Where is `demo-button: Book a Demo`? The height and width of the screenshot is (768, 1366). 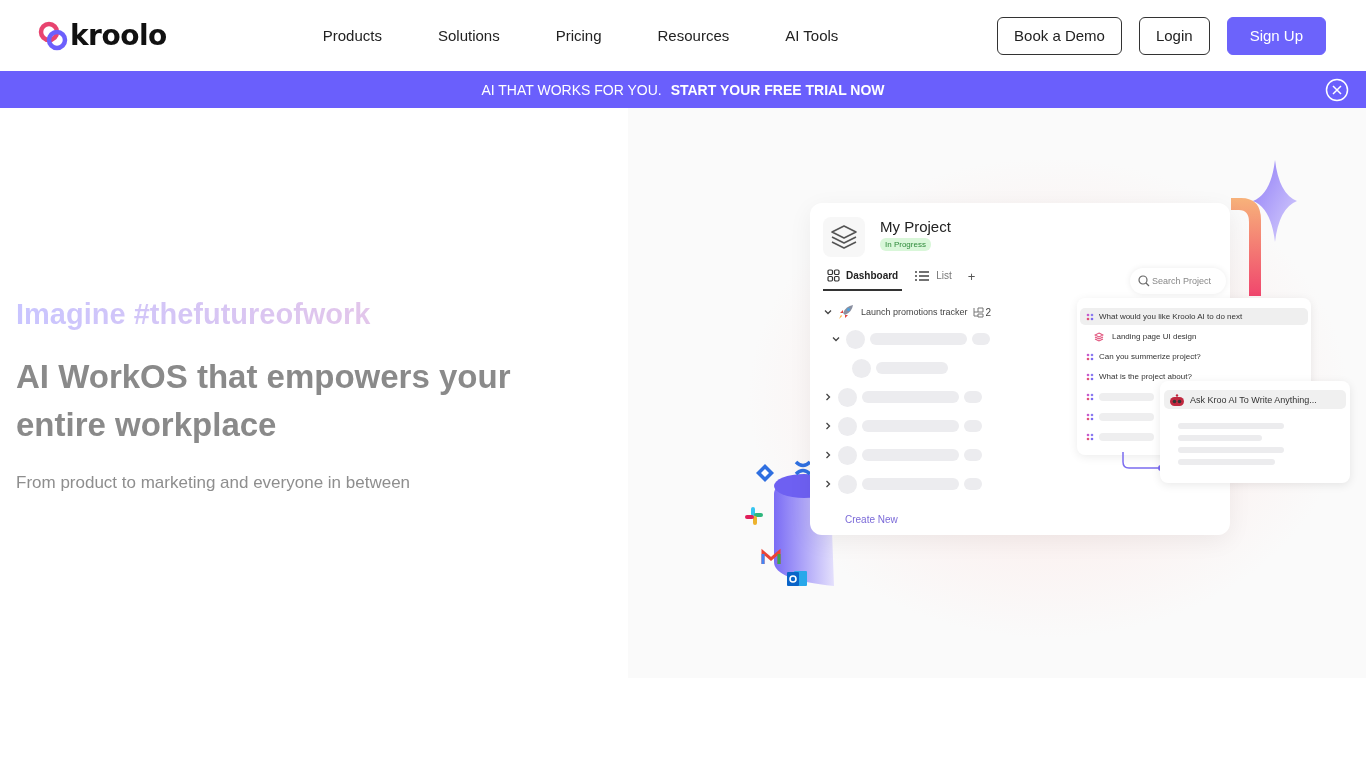 demo-button: Book a Demo is located at coordinates (1059, 35).